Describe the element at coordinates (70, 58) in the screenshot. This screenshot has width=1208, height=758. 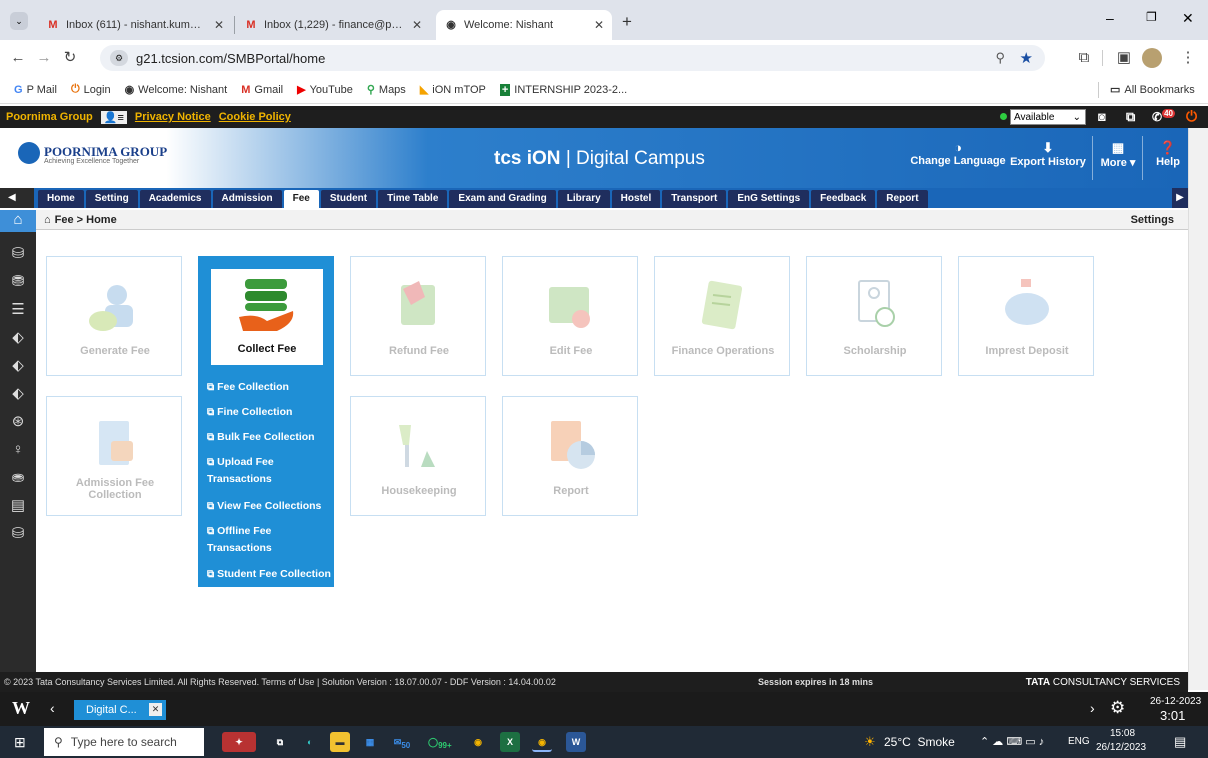
I see `reload-icon: ↻` at that location.